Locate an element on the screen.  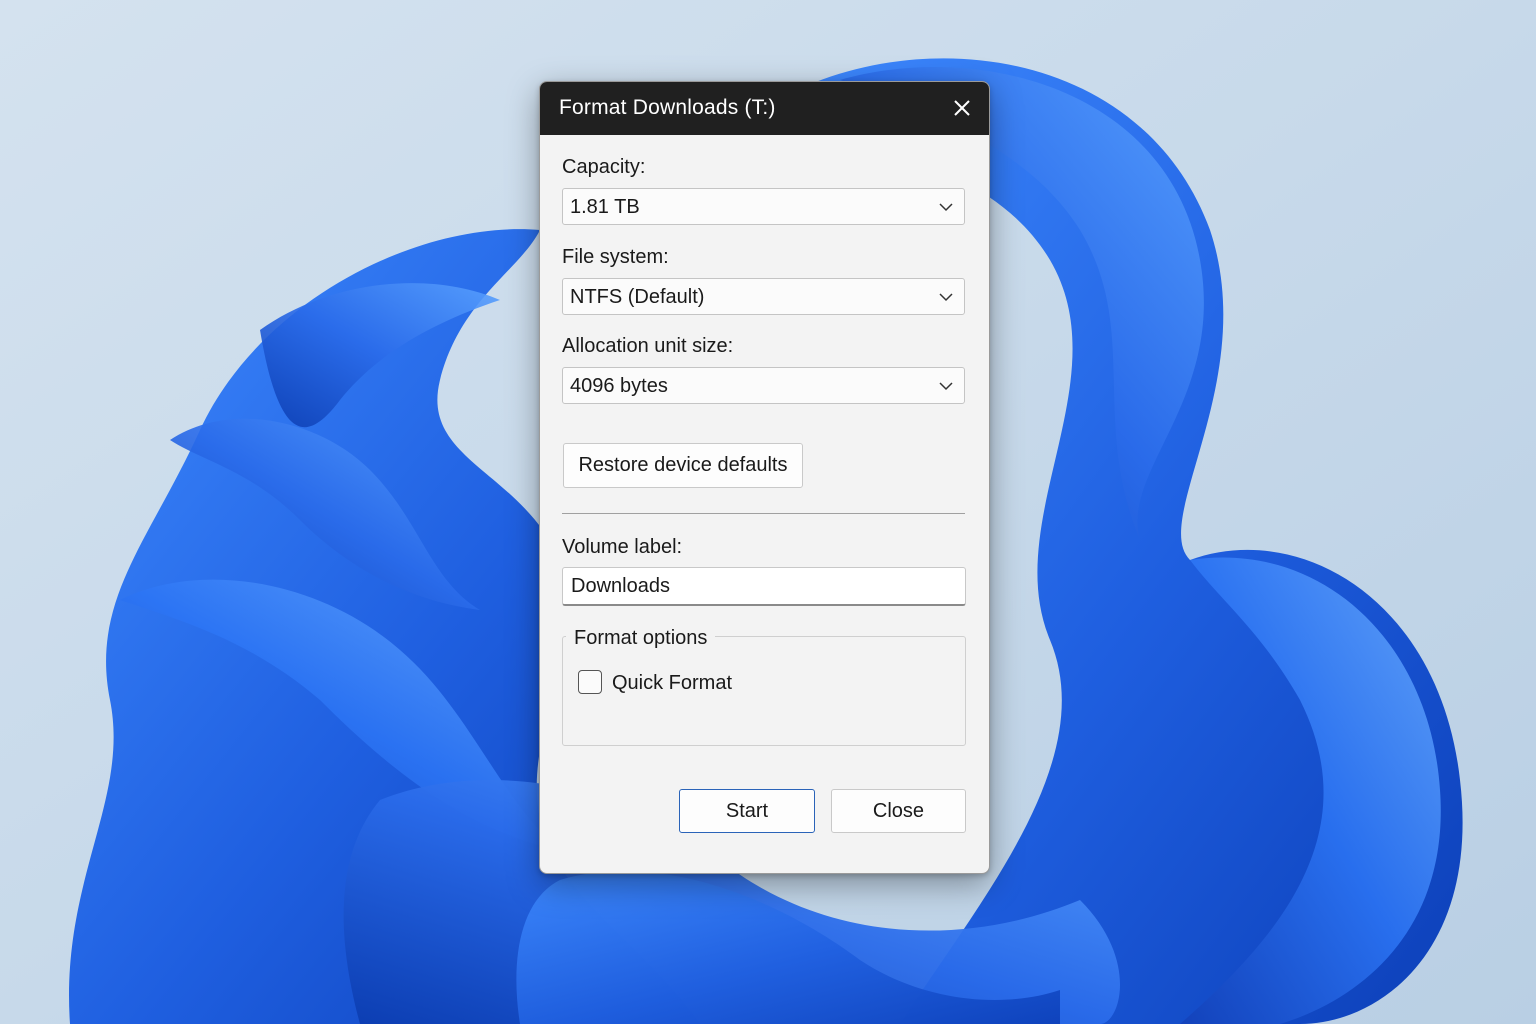
dialog-title: Format Downloads (T:) is located at coordinates (667, 107).